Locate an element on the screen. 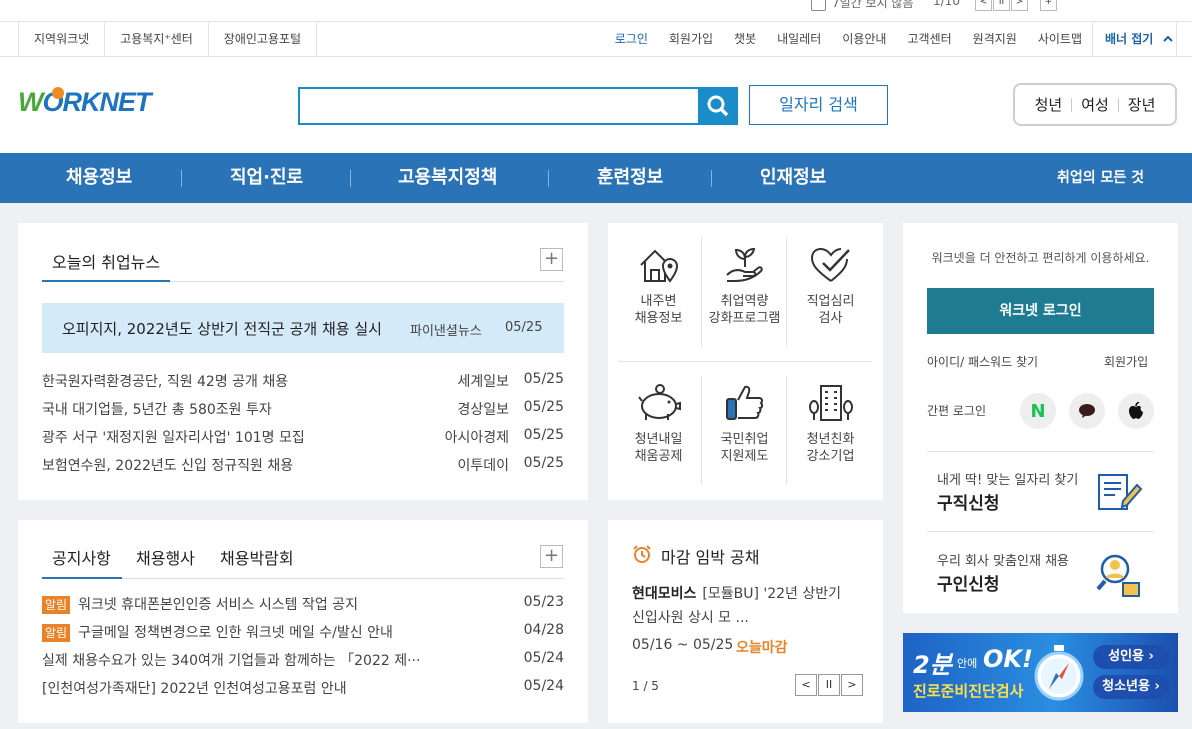 The image size is (1192, 729). active-tab-indicator is located at coordinates (106, 281).